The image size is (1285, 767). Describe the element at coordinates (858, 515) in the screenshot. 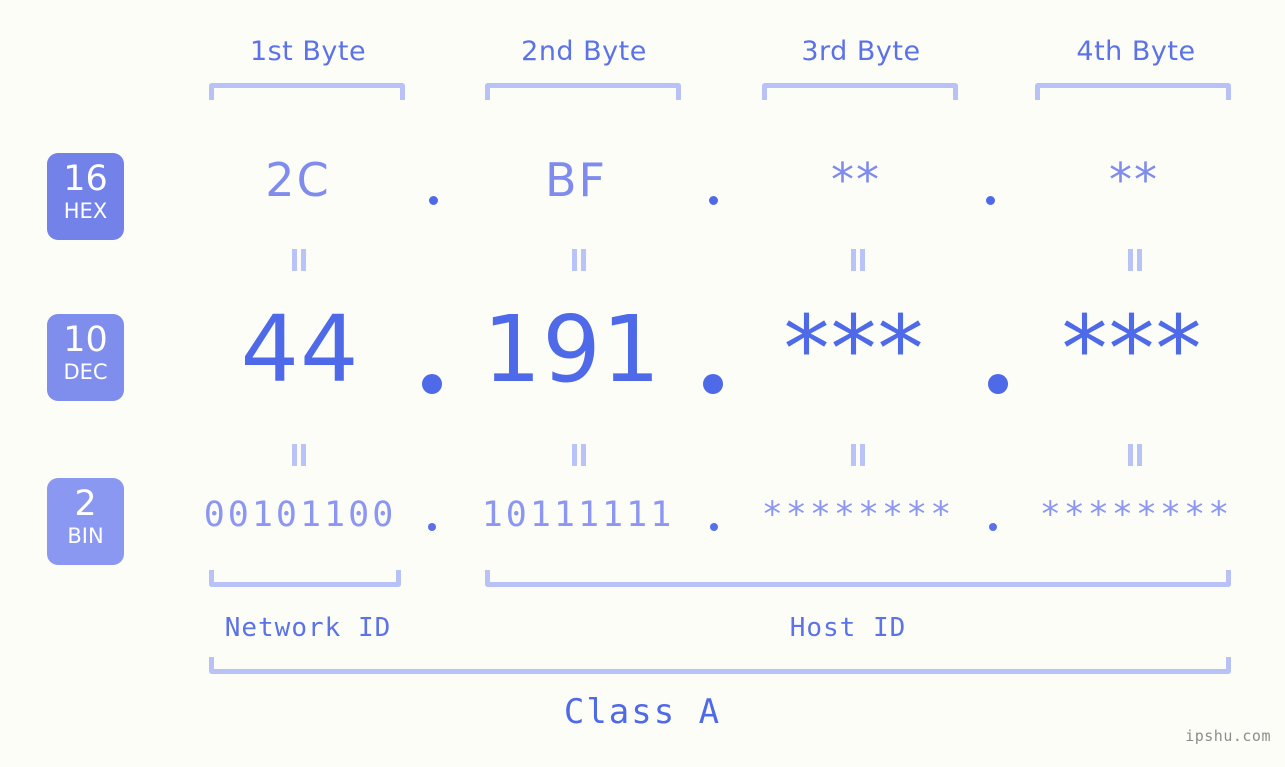

I see `bin-byte-3: ********` at that location.